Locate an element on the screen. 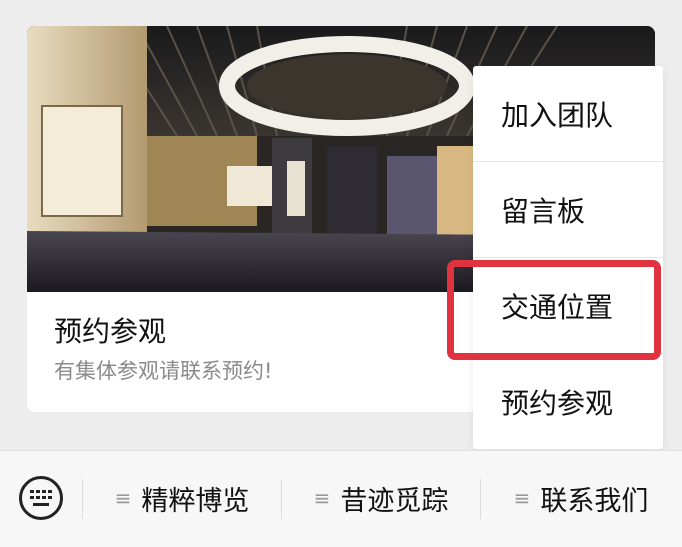  menu-item-traffic-location: 交通位置 is located at coordinates (568, 305).